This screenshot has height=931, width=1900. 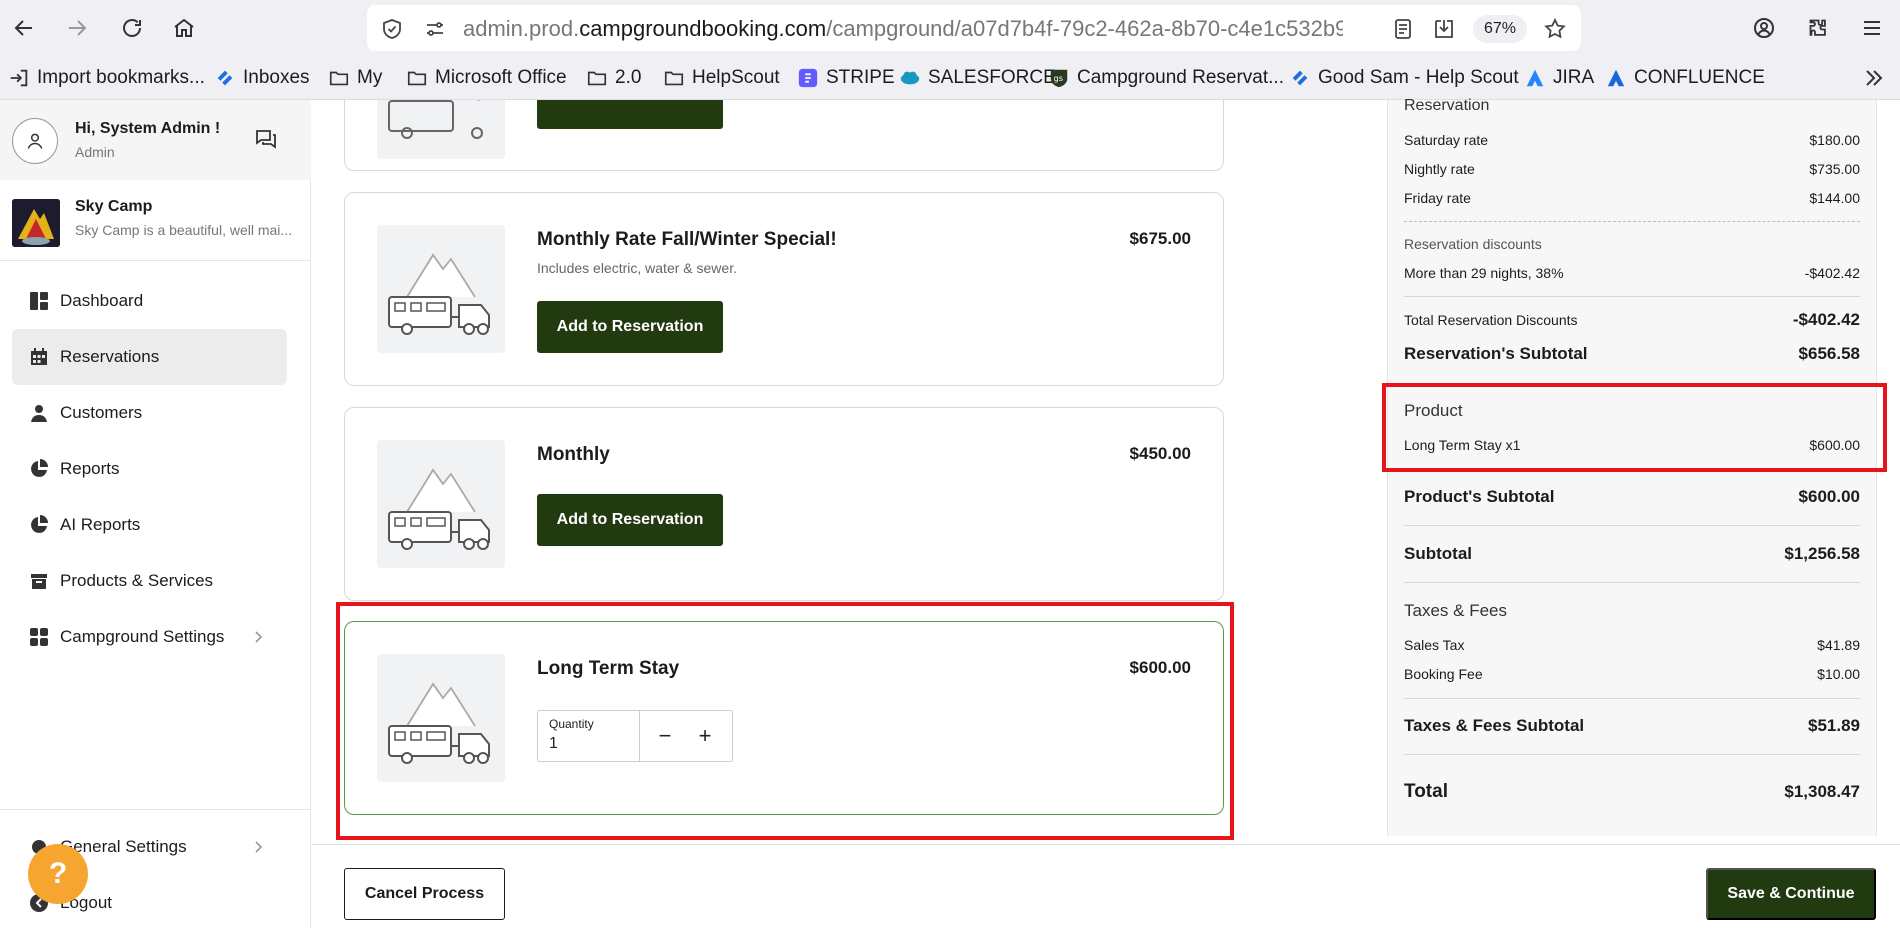 What do you see at coordinates (39, 525) in the screenshot?
I see `pie-chart-icon` at bounding box center [39, 525].